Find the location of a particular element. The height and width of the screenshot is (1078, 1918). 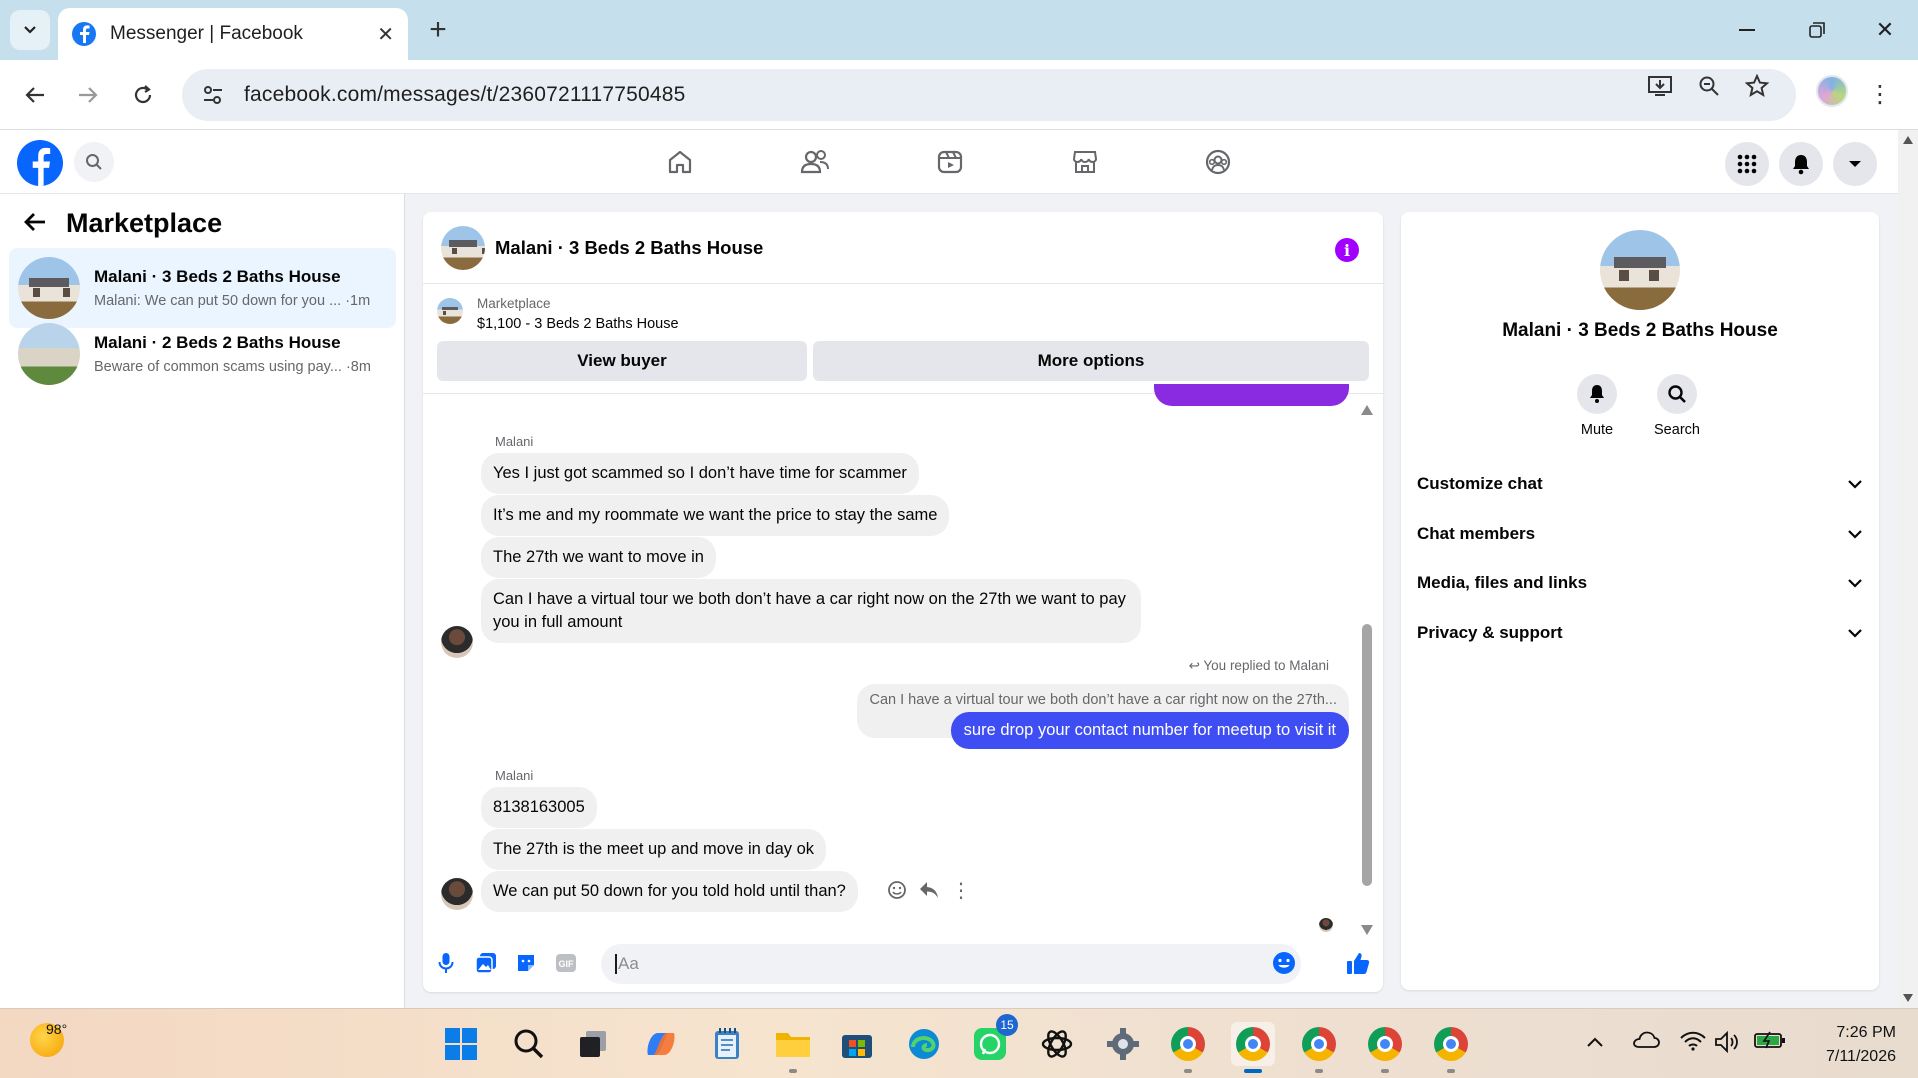

chrome-profile-1-icon is located at coordinates (1188, 1047).